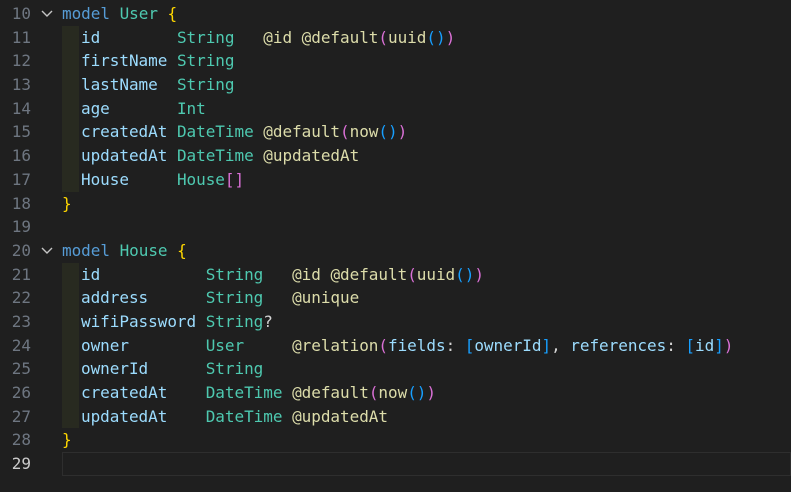 The image size is (791, 492). What do you see at coordinates (395, 298) in the screenshot?
I see `code-line: 22 address String @unique` at bounding box center [395, 298].